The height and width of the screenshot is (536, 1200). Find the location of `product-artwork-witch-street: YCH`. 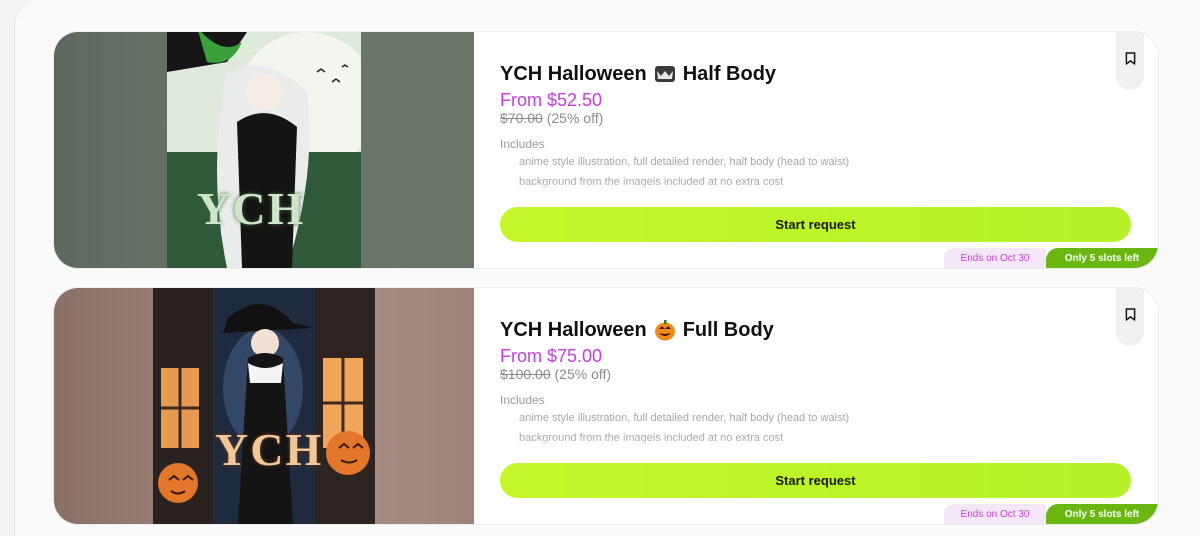

product-artwork-witch-street: YCH is located at coordinates (264, 406).